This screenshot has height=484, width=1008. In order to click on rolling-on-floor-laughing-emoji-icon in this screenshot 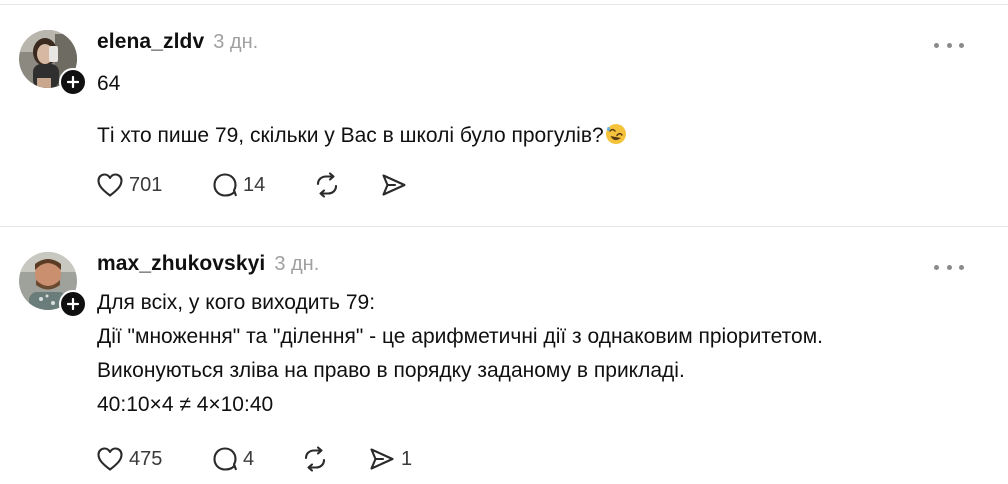, I will do `click(615, 134)`.